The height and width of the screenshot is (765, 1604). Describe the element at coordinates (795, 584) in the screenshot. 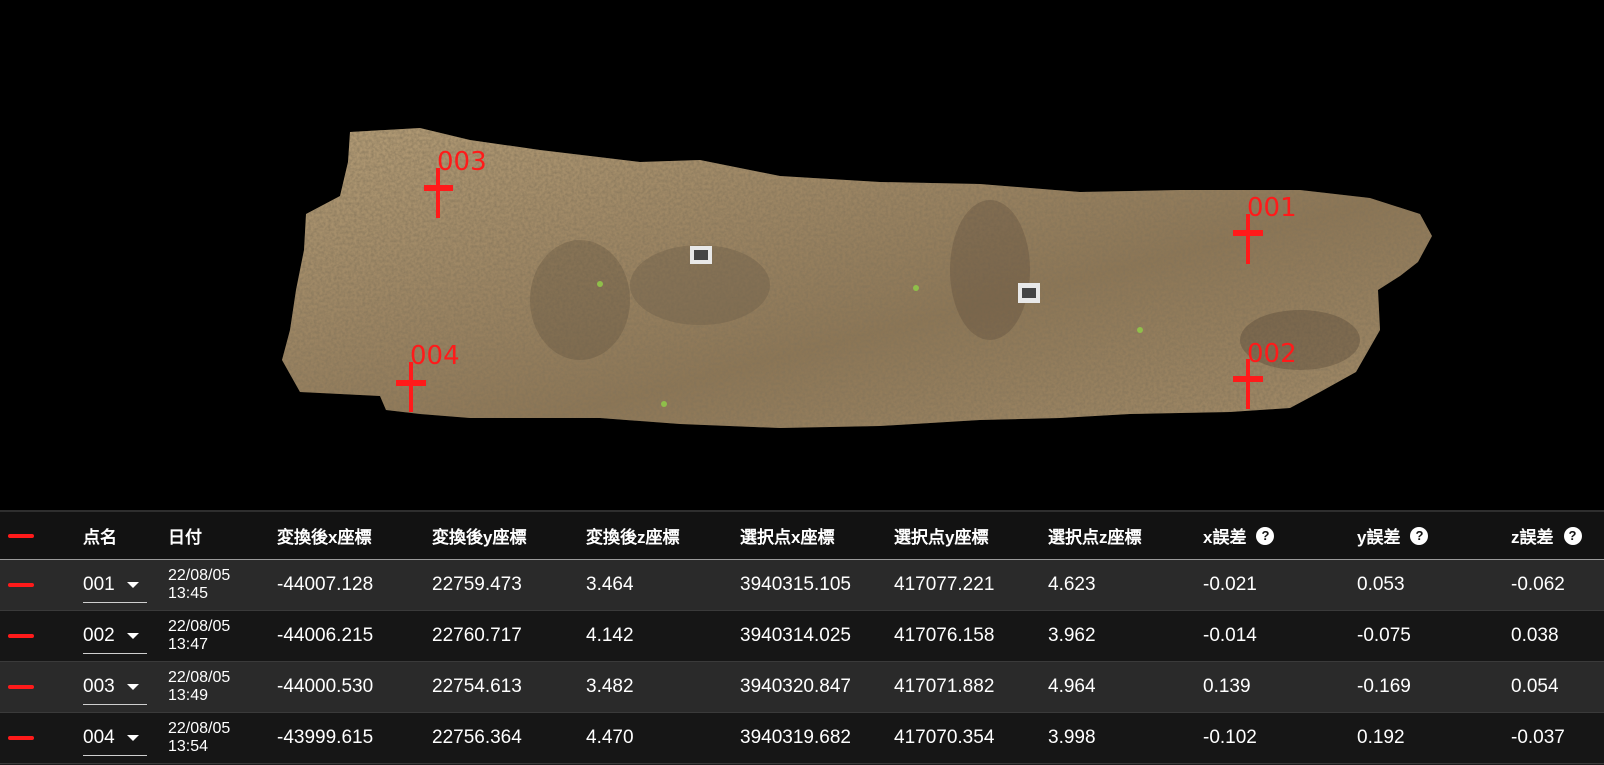

I see `cell-selected-x: 3940315.105` at that location.